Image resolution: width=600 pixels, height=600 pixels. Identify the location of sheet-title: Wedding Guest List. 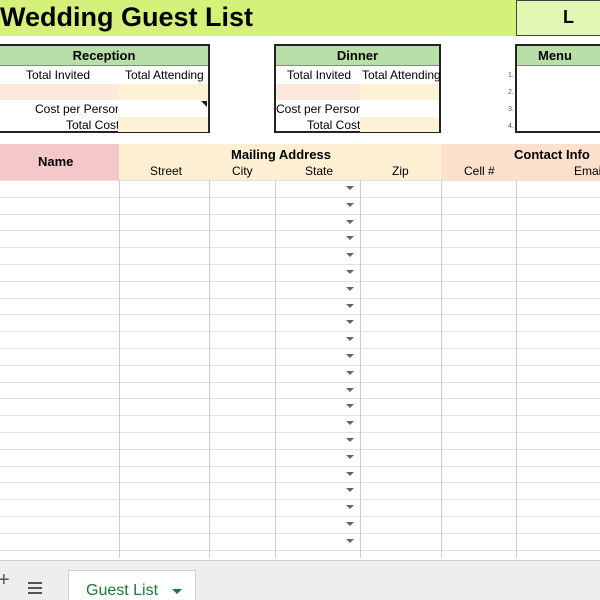
(127, 17).